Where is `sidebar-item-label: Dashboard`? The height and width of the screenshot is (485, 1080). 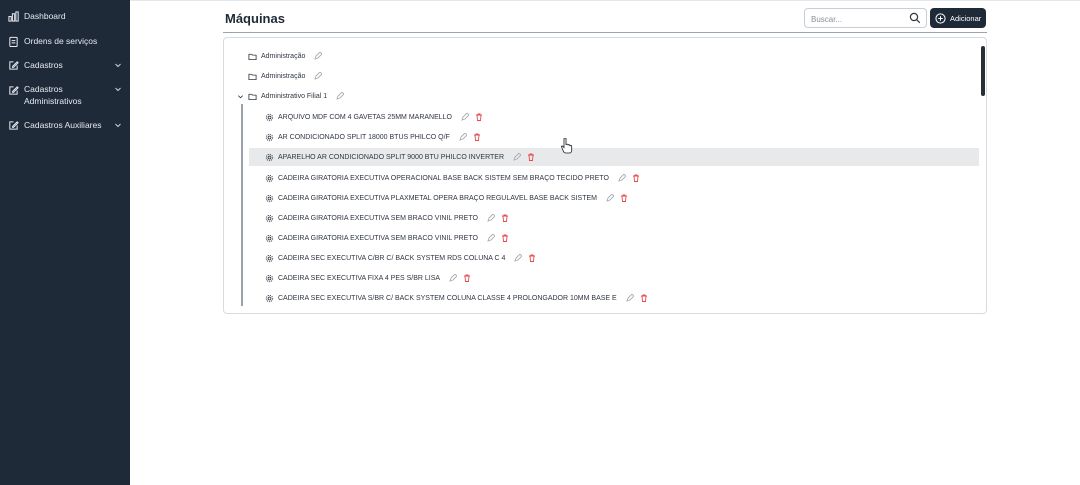
sidebar-item-label: Dashboard is located at coordinates (45, 16).